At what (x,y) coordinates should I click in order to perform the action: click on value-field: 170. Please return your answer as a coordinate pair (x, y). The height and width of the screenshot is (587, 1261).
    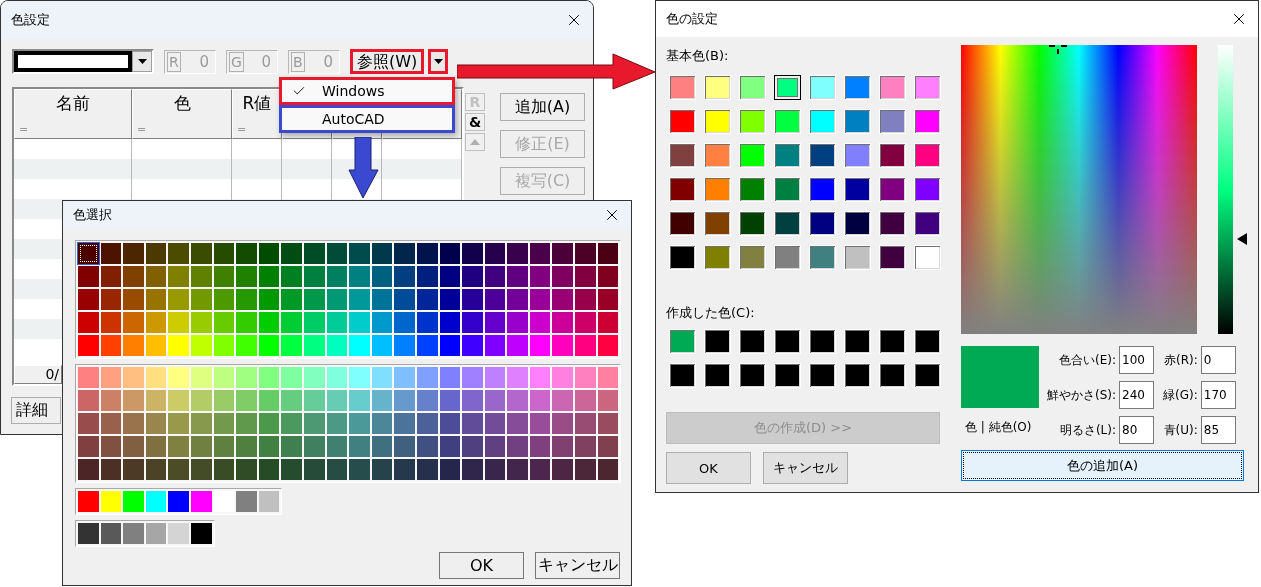
    Looking at the image, I should click on (1218, 395).